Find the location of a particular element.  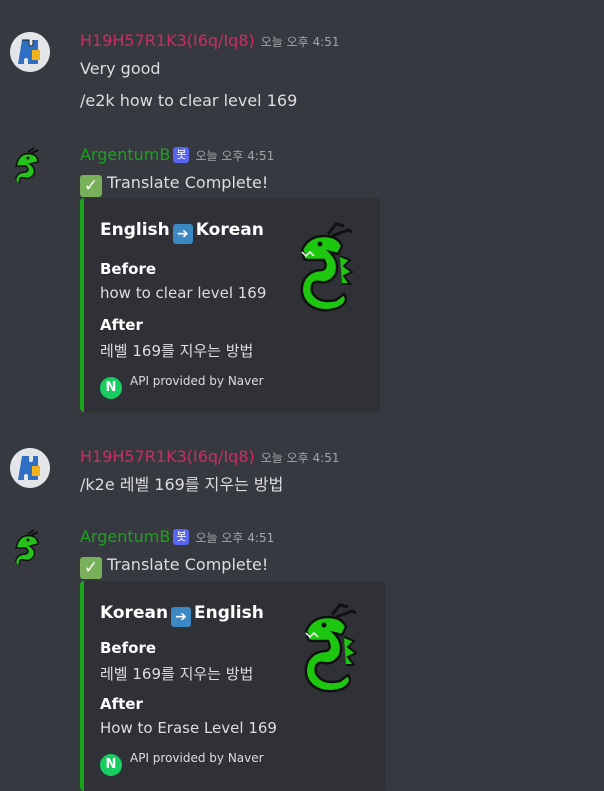

embed-title-to: Korean is located at coordinates (229, 230).